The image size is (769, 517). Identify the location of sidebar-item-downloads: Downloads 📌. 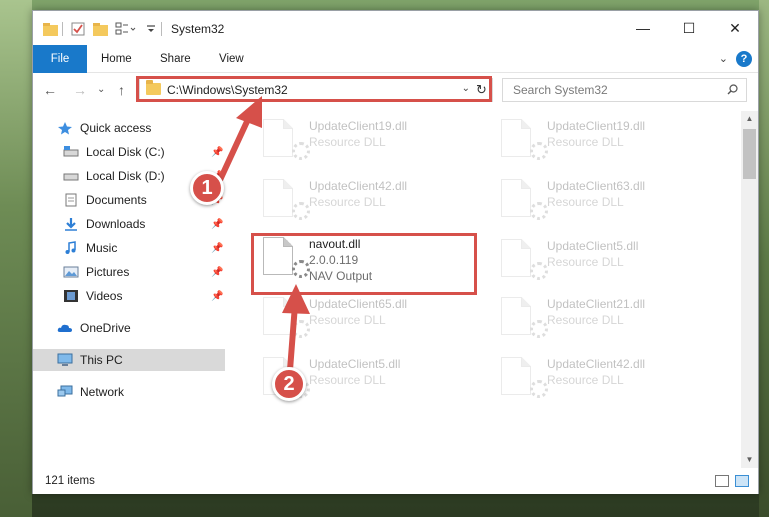
(129, 224).